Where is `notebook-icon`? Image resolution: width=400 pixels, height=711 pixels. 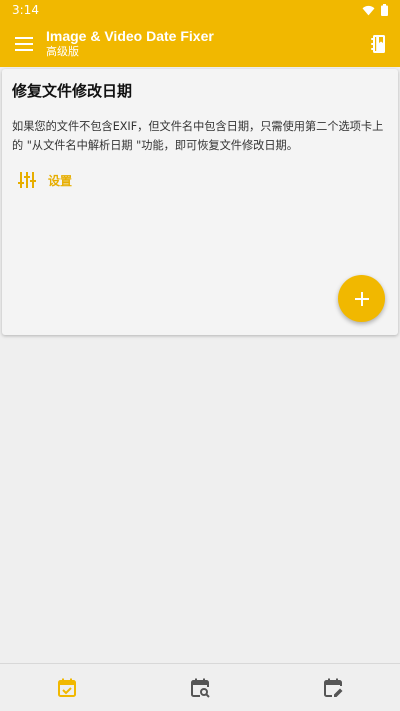
notebook-icon is located at coordinates (378, 43).